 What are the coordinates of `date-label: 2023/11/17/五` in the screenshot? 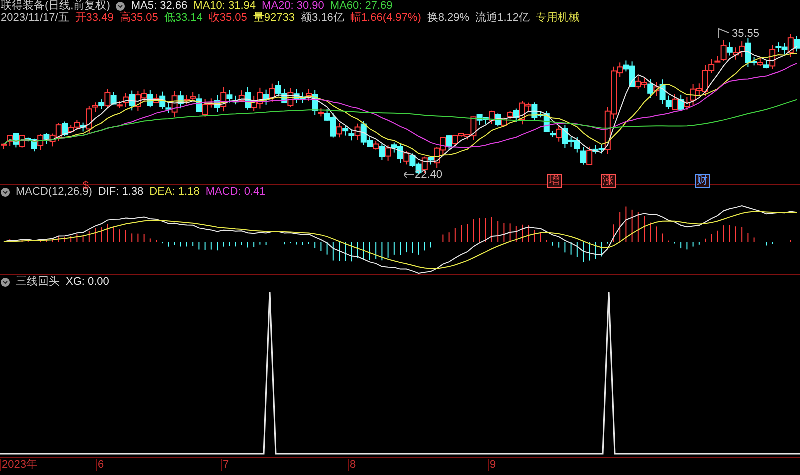 It's located at (35, 18).